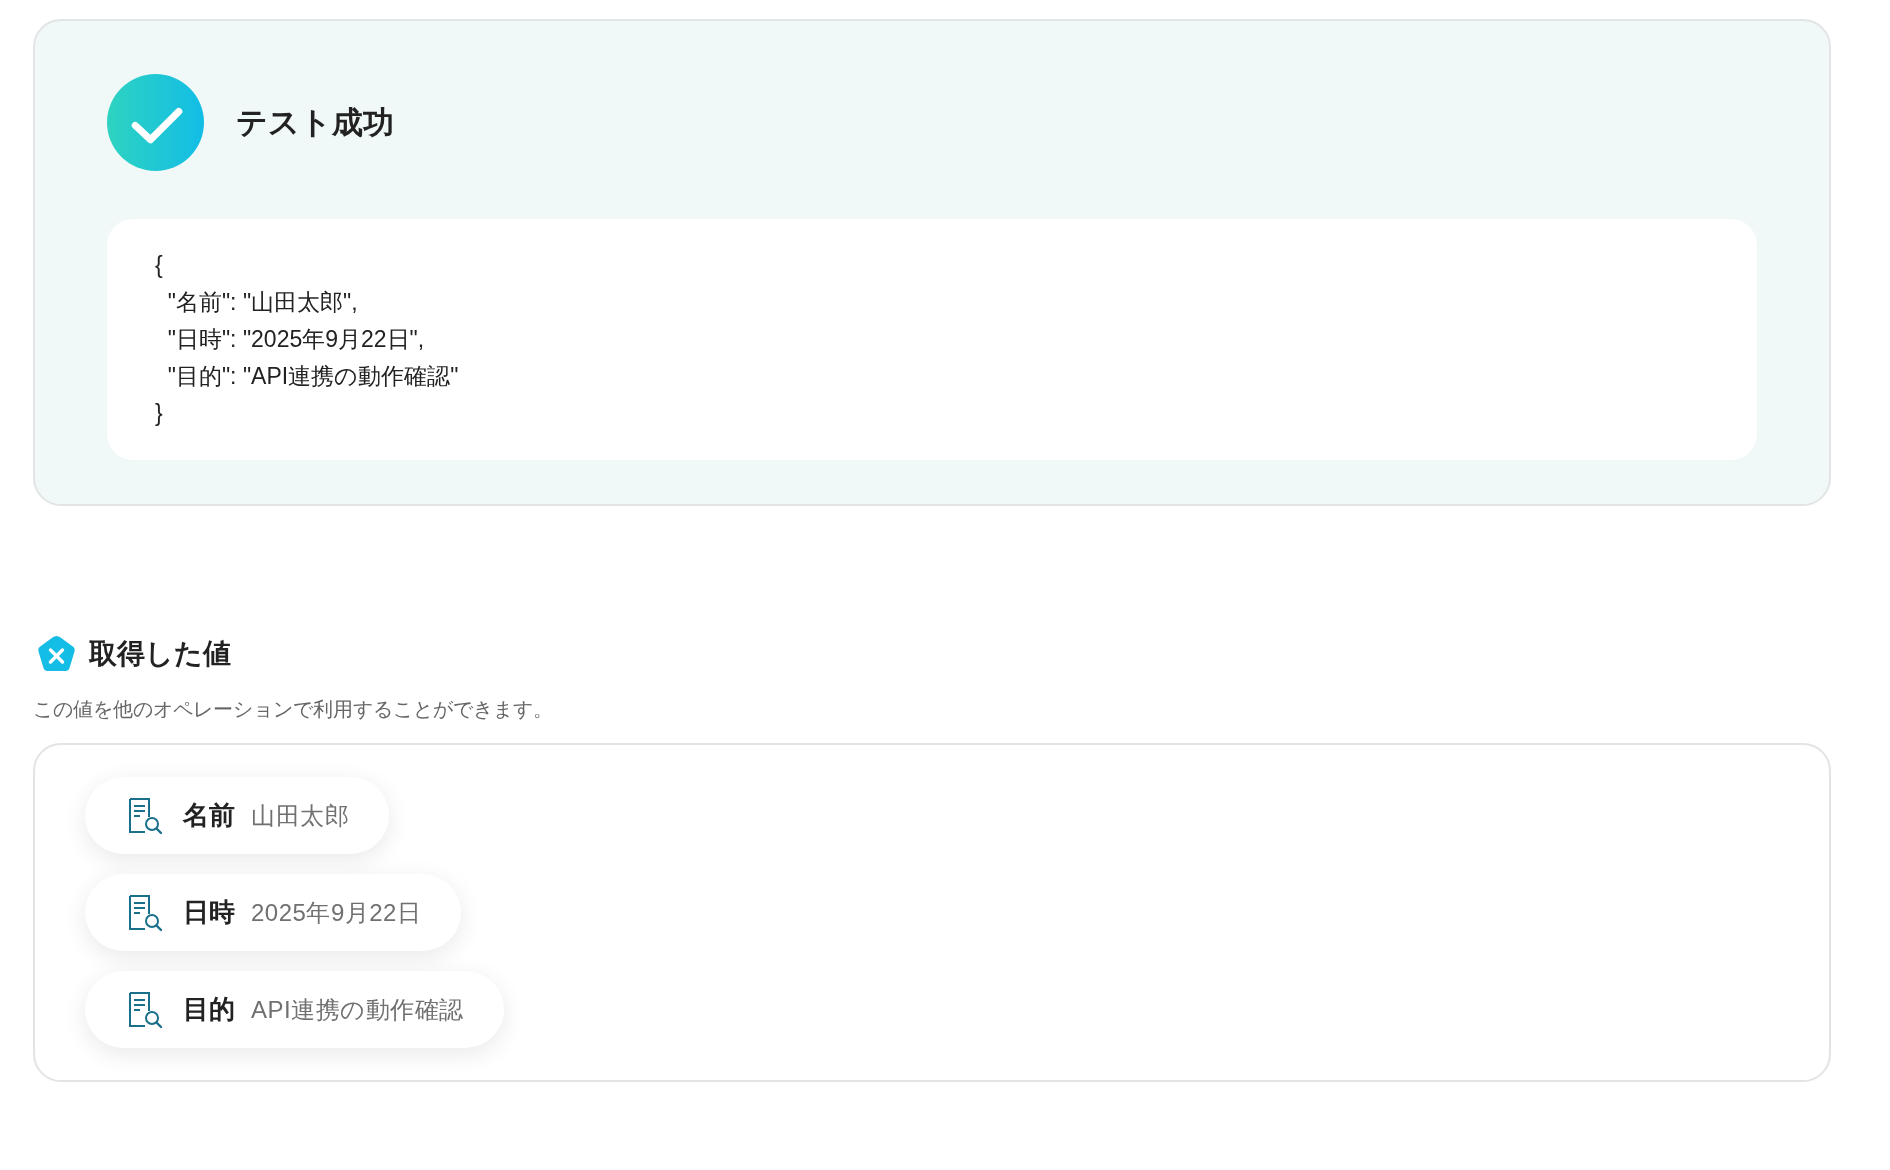 Image resolution: width=1890 pixels, height=1170 pixels. What do you see at coordinates (209, 1009) in the screenshot?
I see `value-label: 目的` at bounding box center [209, 1009].